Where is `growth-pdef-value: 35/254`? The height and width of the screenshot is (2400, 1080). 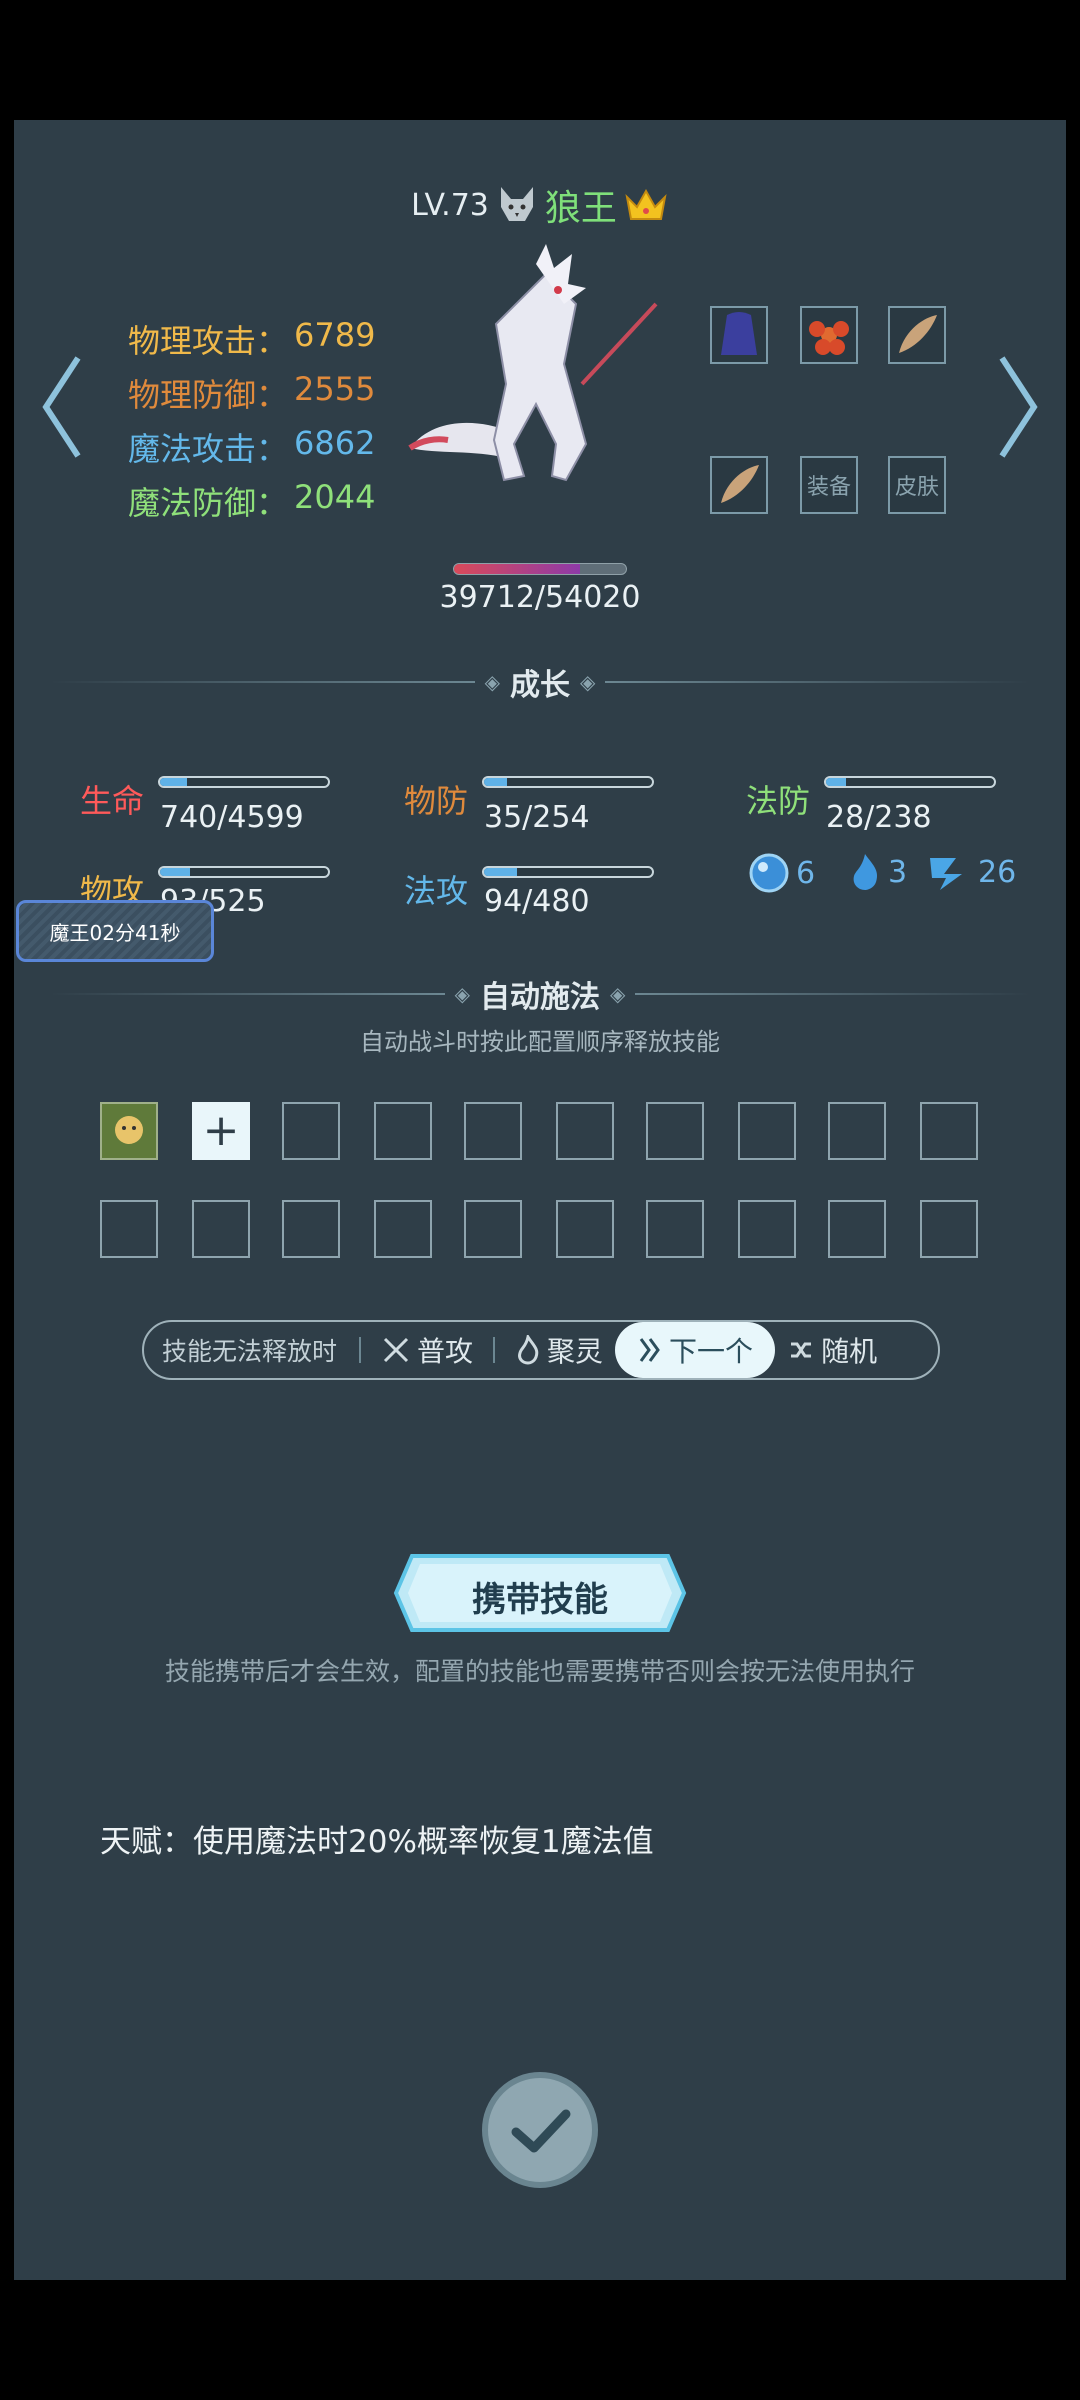 growth-pdef-value: 35/254 is located at coordinates (537, 817).